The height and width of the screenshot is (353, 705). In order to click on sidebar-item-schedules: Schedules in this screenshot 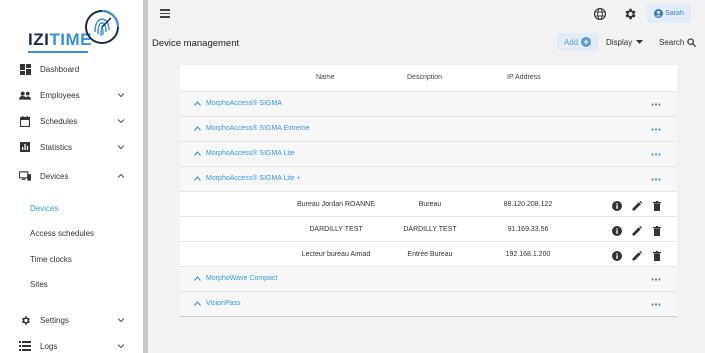, I will do `click(71, 121)`.